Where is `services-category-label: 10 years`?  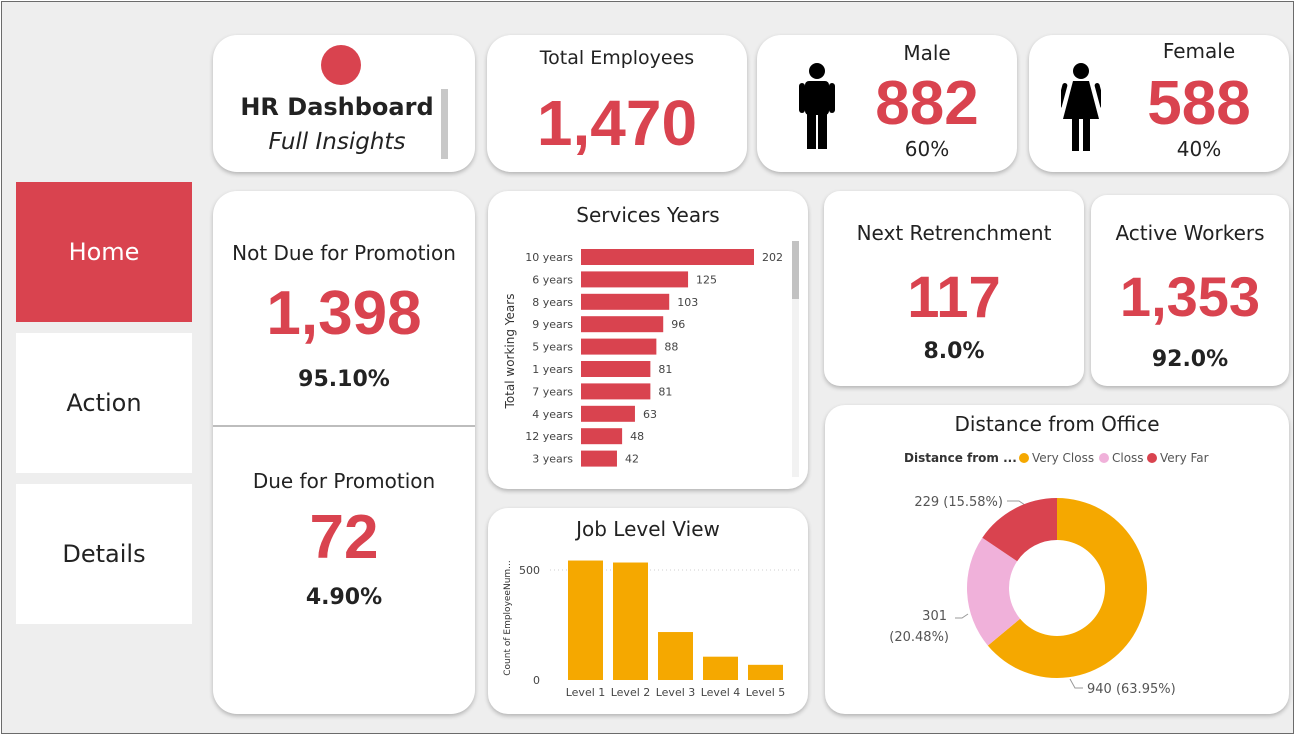 services-category-label: 10 years is located at coordinates (549, 257).